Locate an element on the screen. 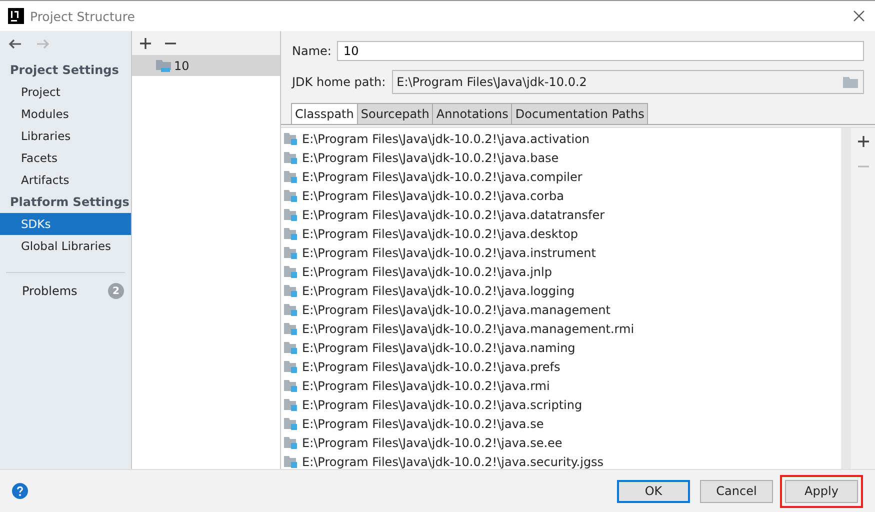 The image size is (875, 512). classpath-entry: E:\Program Files\Java\jdk-10.0.2!\java.activation is located at coordinates (446, 139).